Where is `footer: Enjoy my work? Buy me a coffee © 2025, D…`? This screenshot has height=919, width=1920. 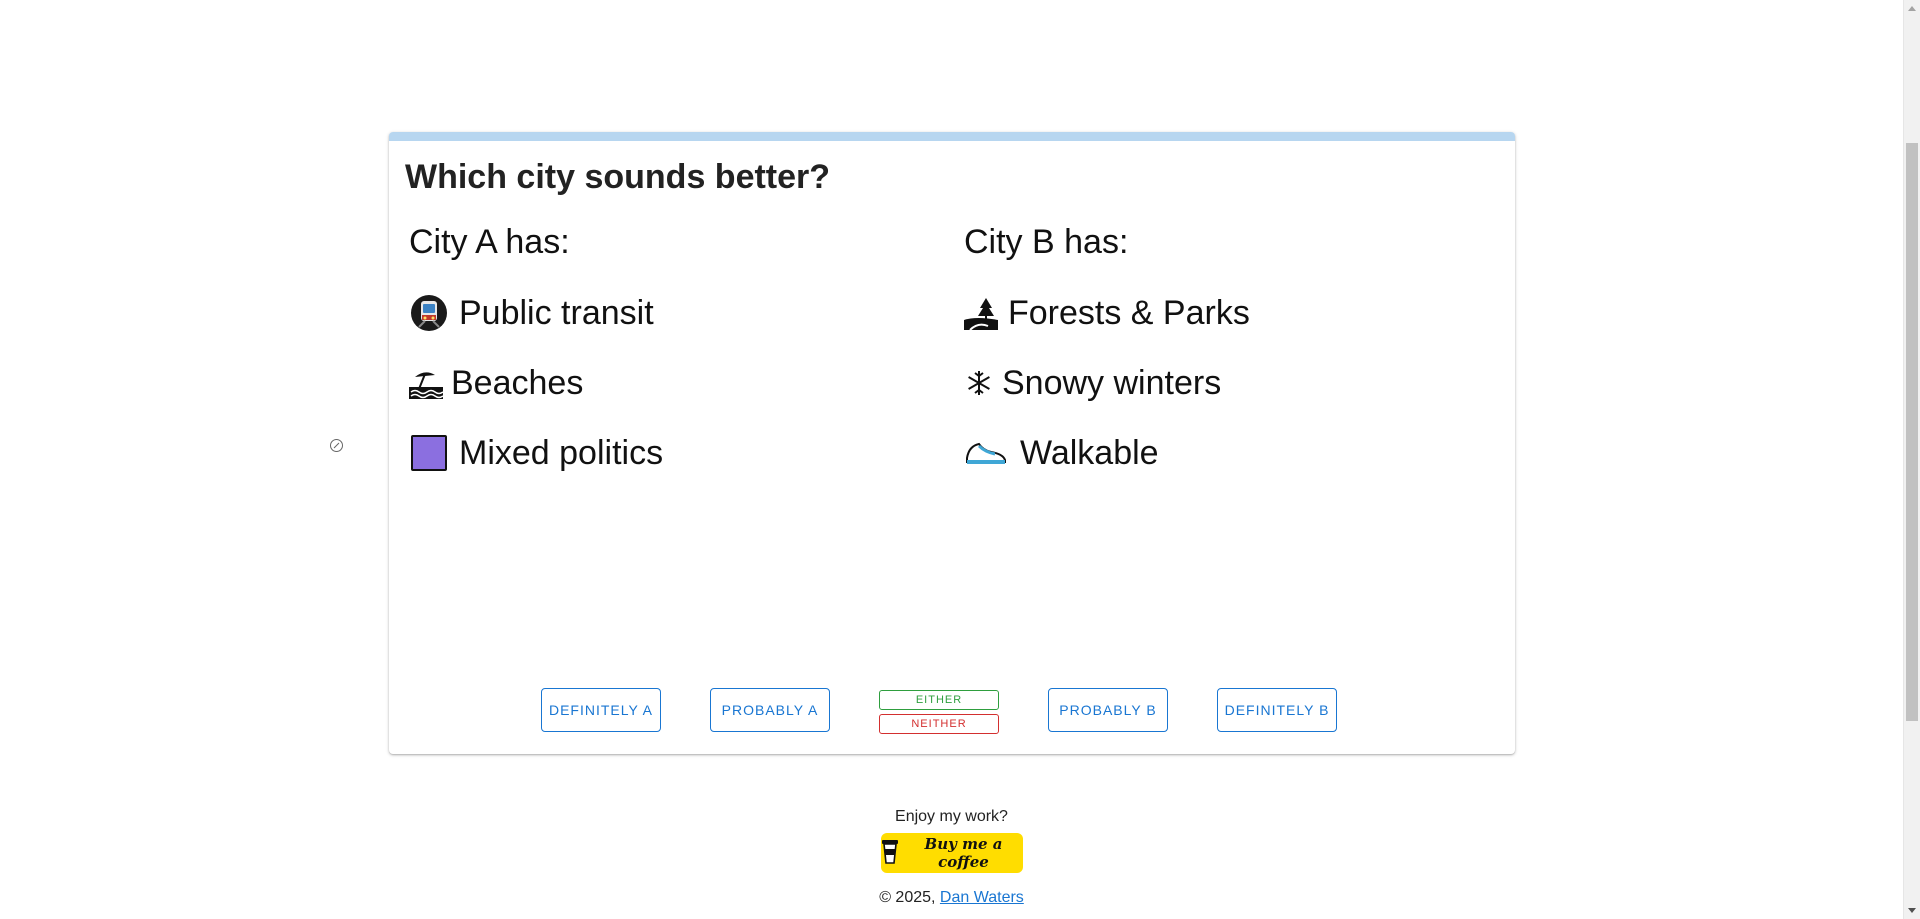 footer: Enjoy my work? Buy me a coffee © 2025, D… is located at coordinates (951, 857).